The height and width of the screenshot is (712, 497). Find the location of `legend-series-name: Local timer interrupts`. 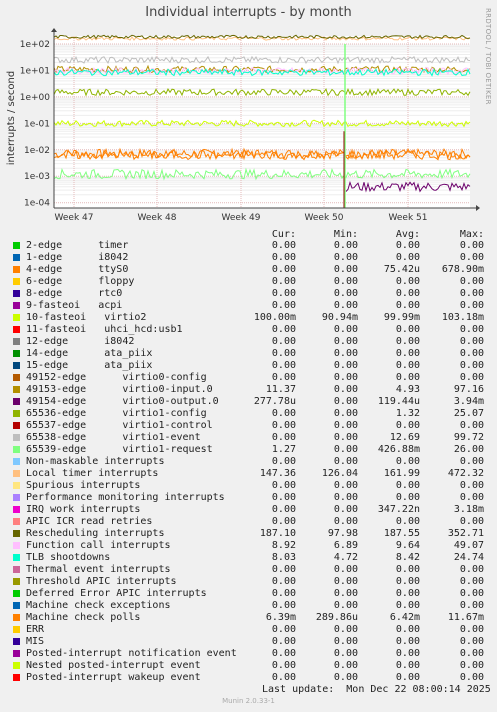

legend-series-name: Local timer interrupts is located at coordinates (92, 473).